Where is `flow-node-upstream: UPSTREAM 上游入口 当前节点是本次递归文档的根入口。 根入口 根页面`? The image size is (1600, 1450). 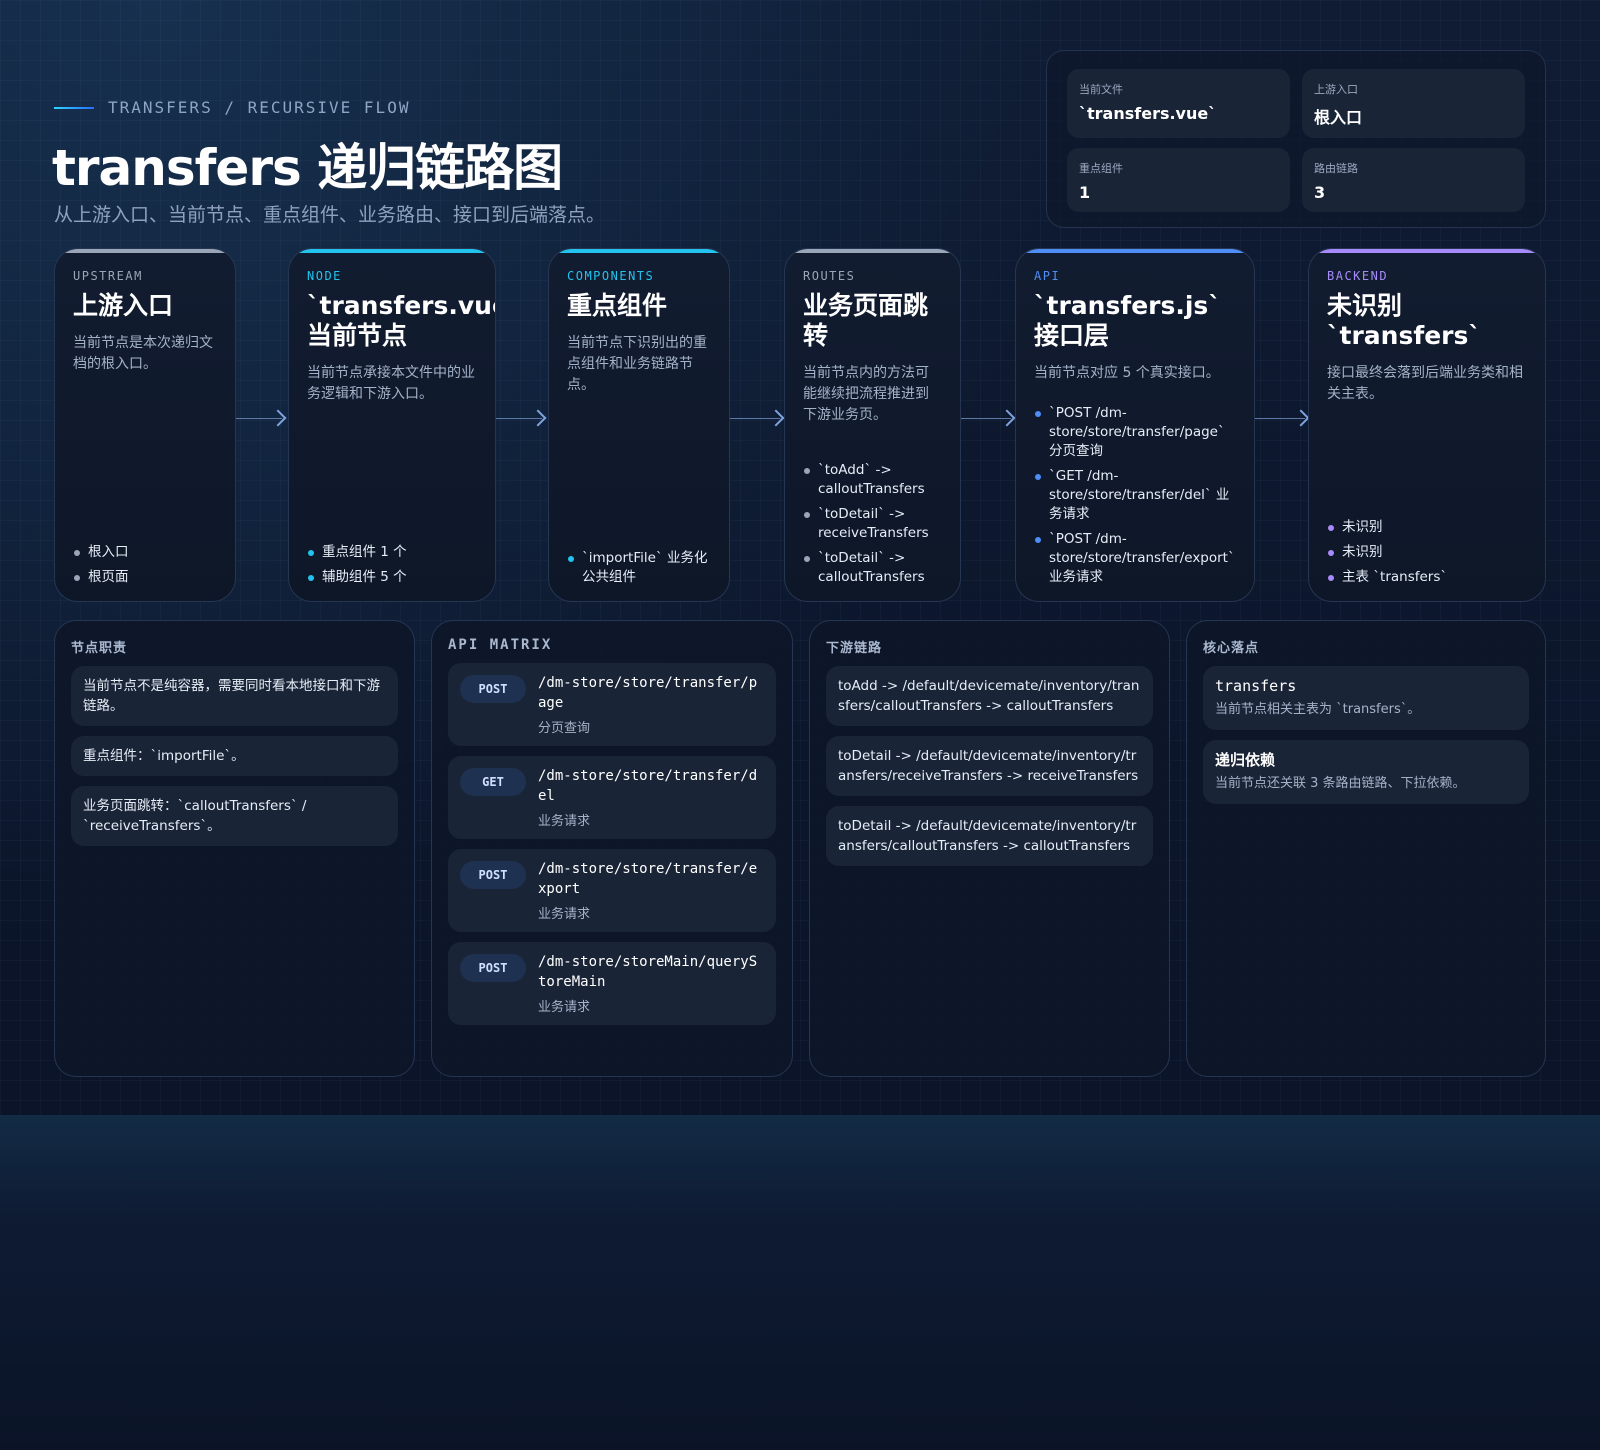
flow-node-upstream: UPSTREAM 上游入口 当前节点是本次递归文档的根入口。 根入口 根页面 is located at coordinates (145, 425).